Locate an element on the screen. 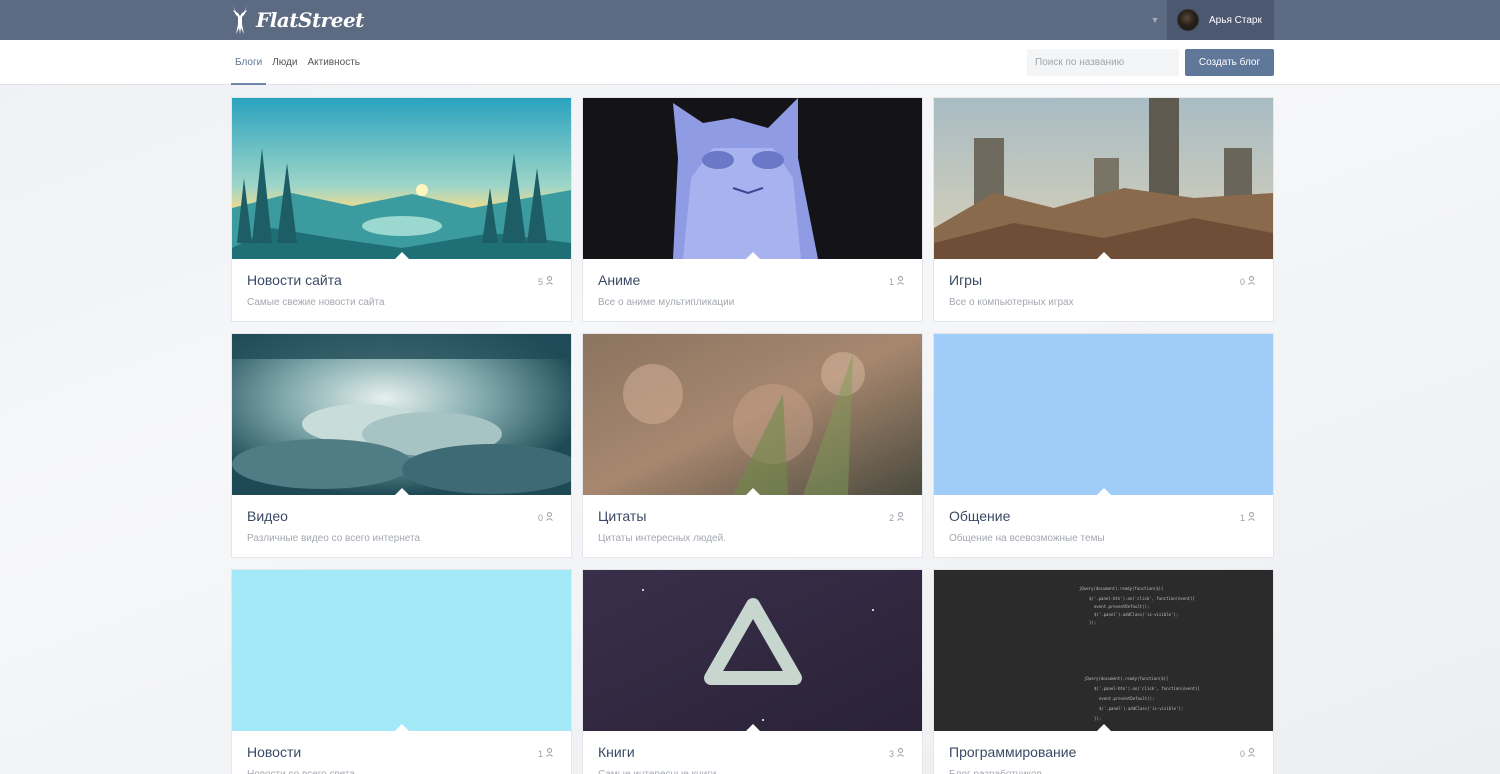 This screenshot has width=1500, height=774. blog-card: Игры 0 Все о компьютерных играх is located at coordinates (1103, 209).